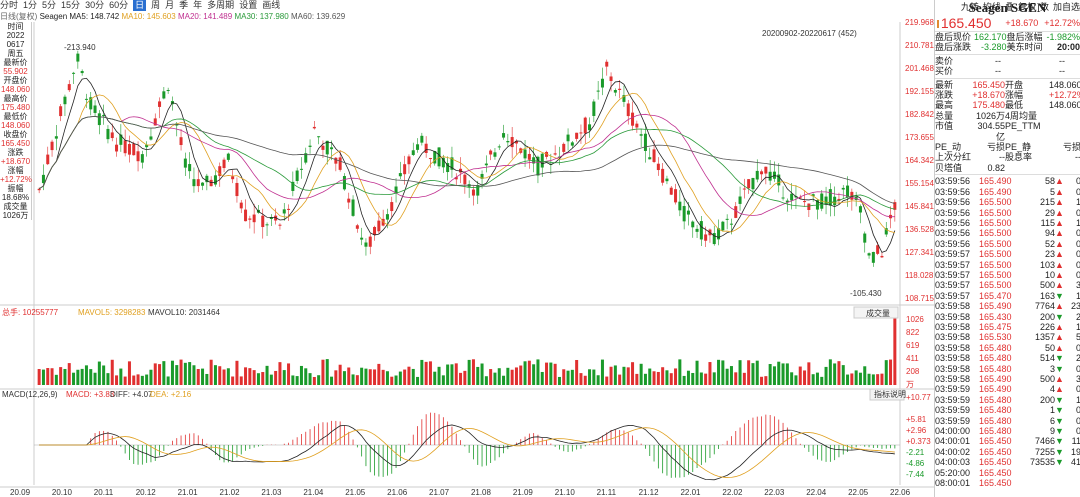 The width and height of the screenshot is (1080, 497). I want to click on period-tab-1: 1分, so click(30, 5).